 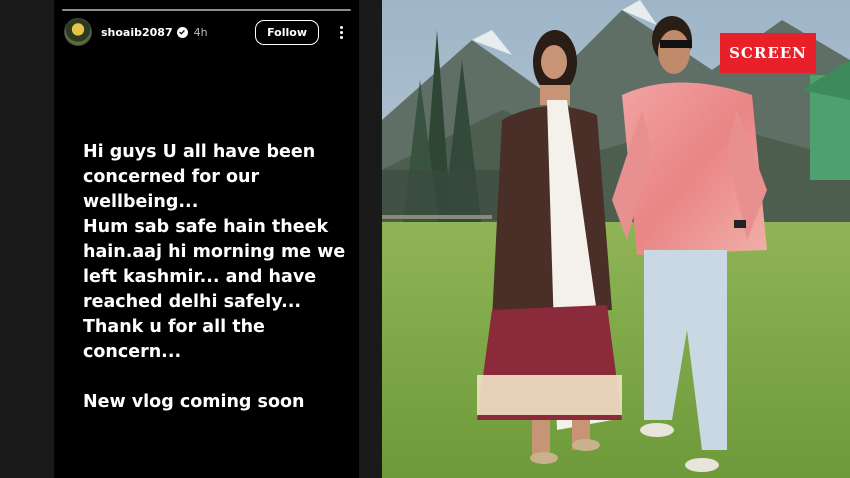 What do you see at coordinates (341, 32) in the screenshot?
I see `more-vertical-icon` at bounding box center [341, 32].